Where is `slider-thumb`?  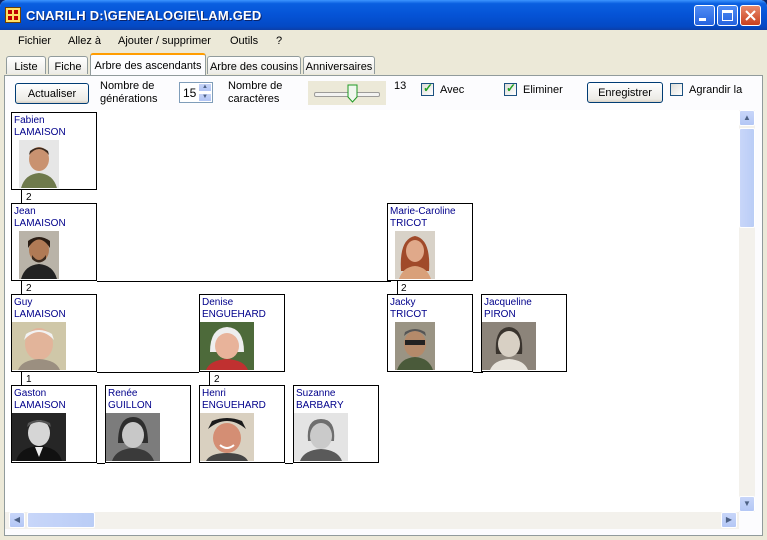
slider-thumb is located at coordinates (352, 93).